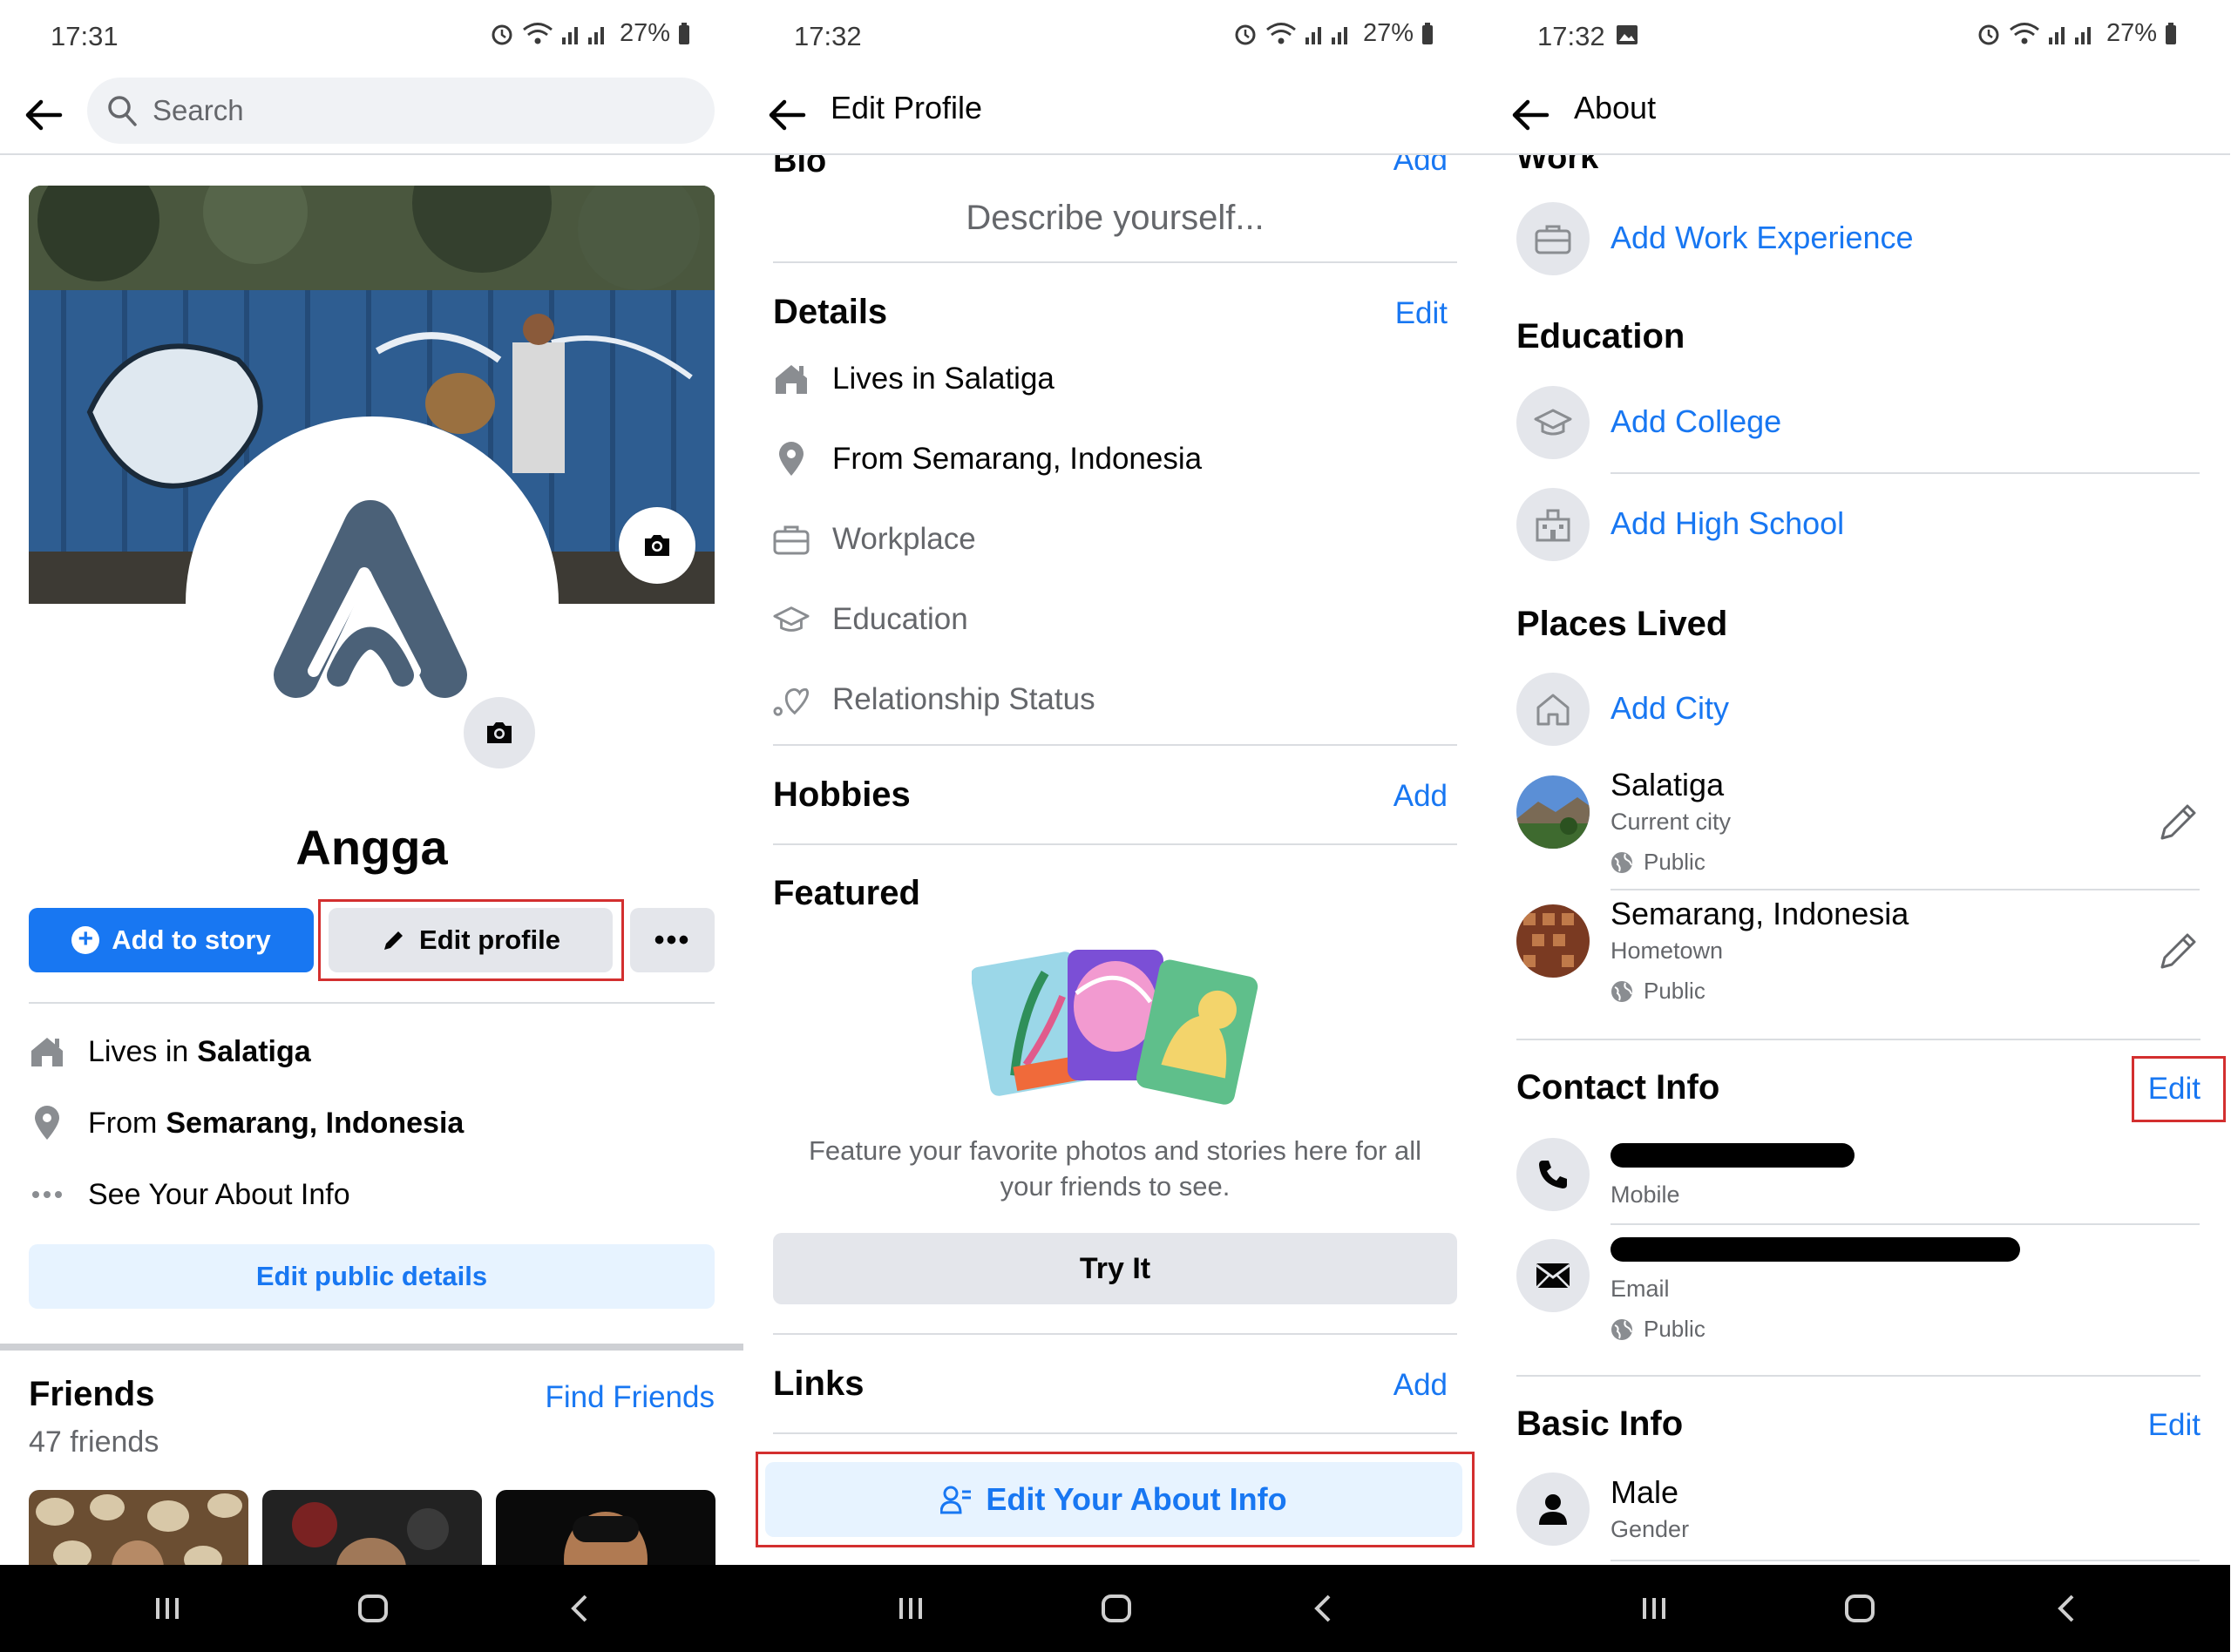 The image size is (2231, 1652). What do you see at coordinates (254, 1051) in the screenshot?
I see `lives-value: Salatiga` at bounding box center [254, 1051].